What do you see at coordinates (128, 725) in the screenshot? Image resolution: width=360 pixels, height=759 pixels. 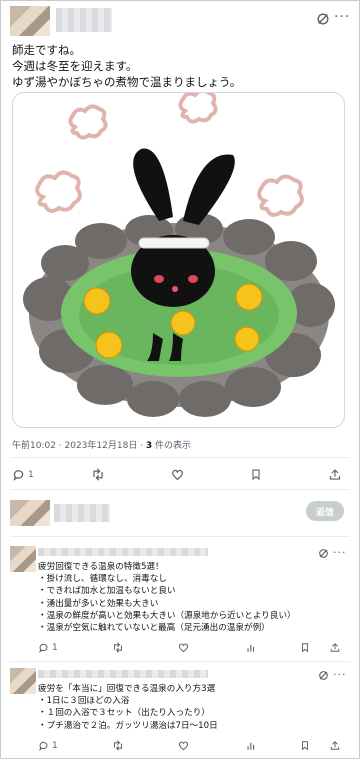 I see `reply-line: ・プチ湯治で２泊。ガッツリ湯治は7日〜10日` at bounding box center [128, 725].